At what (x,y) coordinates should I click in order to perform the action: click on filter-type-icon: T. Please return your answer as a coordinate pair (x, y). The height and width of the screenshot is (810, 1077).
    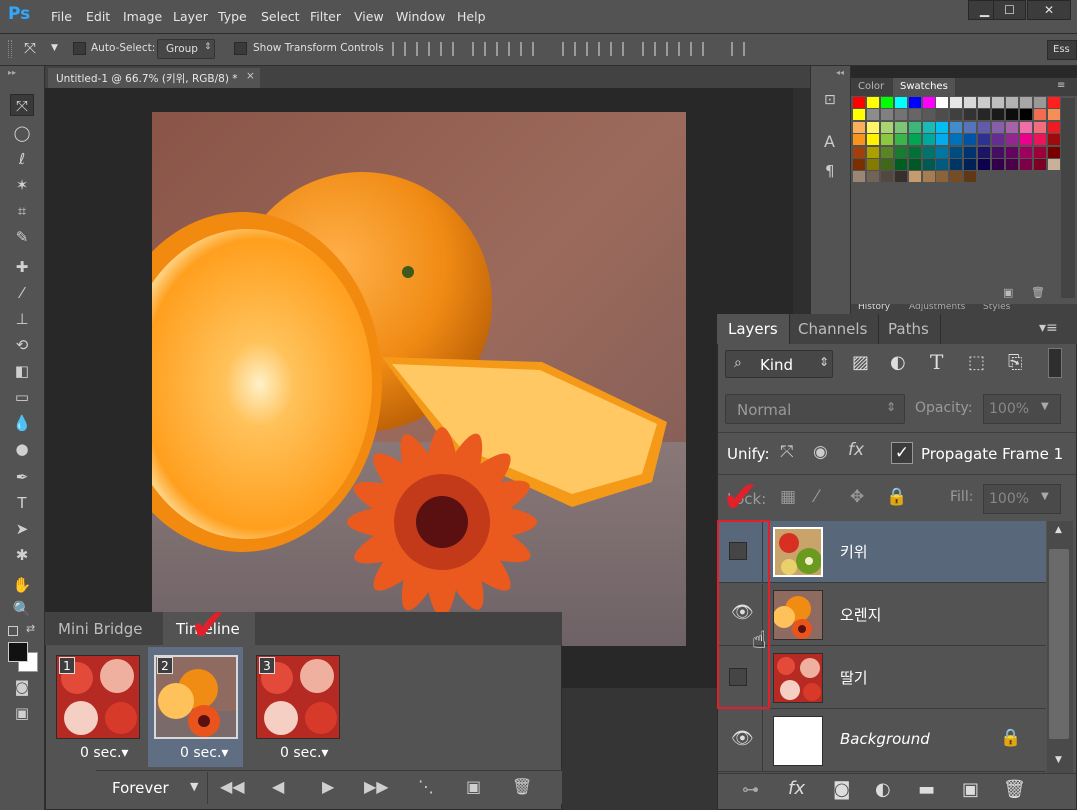
    Looking at the image, I should click on (936, 362).